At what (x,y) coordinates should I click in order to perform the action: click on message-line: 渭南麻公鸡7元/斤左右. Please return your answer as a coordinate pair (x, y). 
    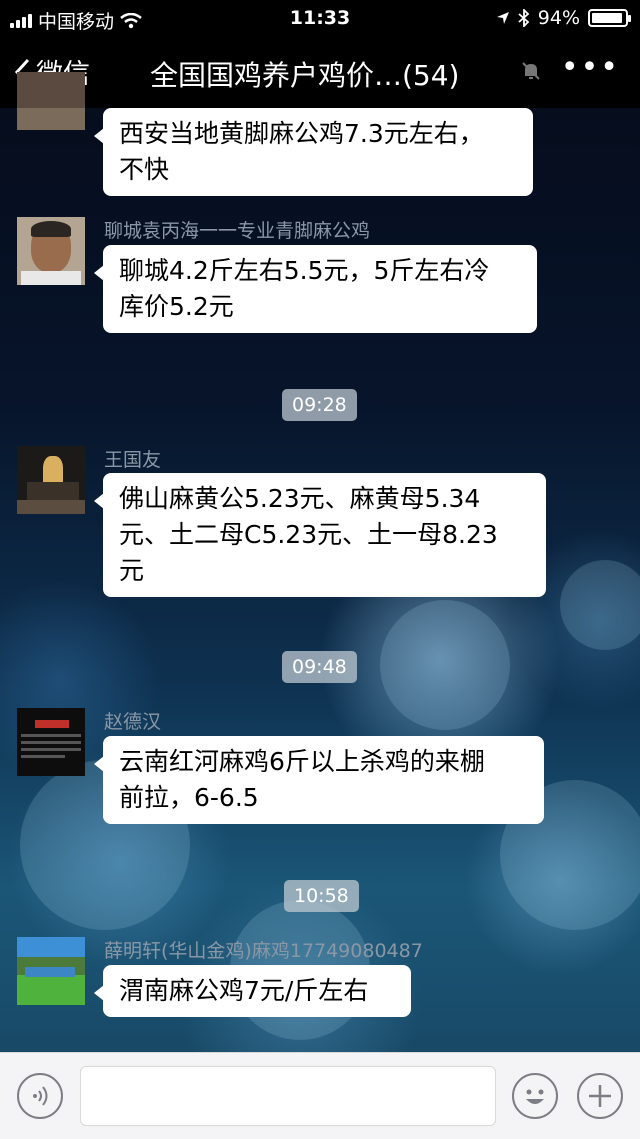
    Looking at the image, I should click on (244, 990).